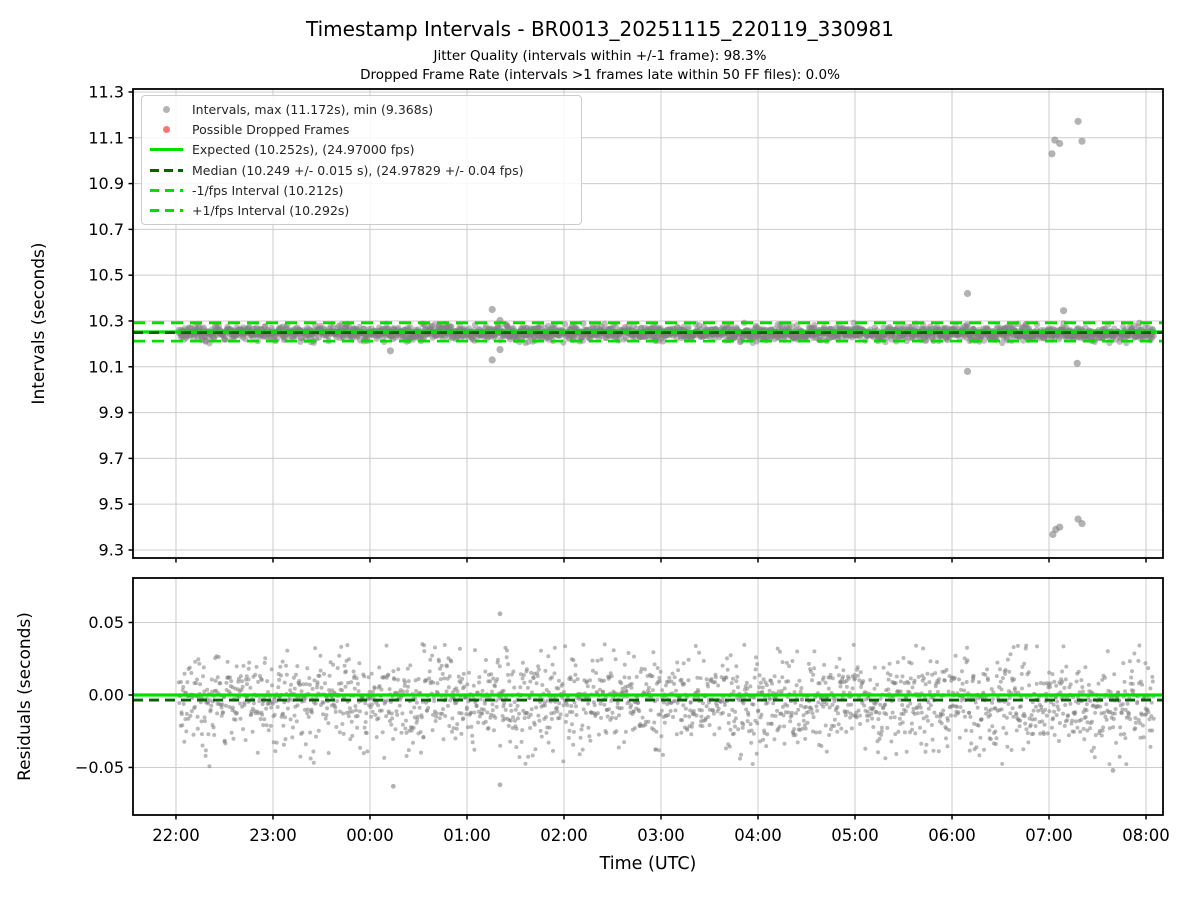 This screenshot has width=1200, height=900. Describe the element at coordinates (467, 835) in the screenshot. I see `xtick-label: 01:00` at that location.